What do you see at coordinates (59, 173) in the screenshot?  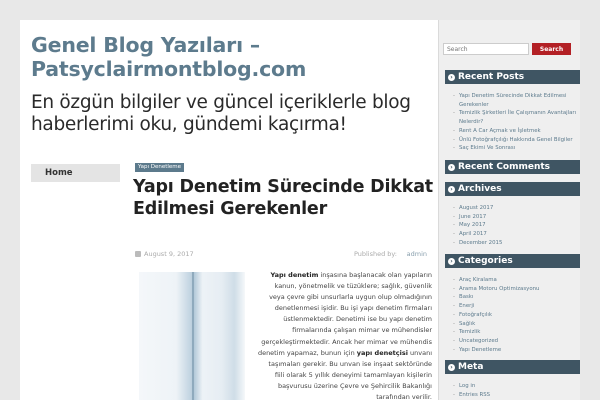 I see `nav-item-home: Home` at bounding box center [59, 173].